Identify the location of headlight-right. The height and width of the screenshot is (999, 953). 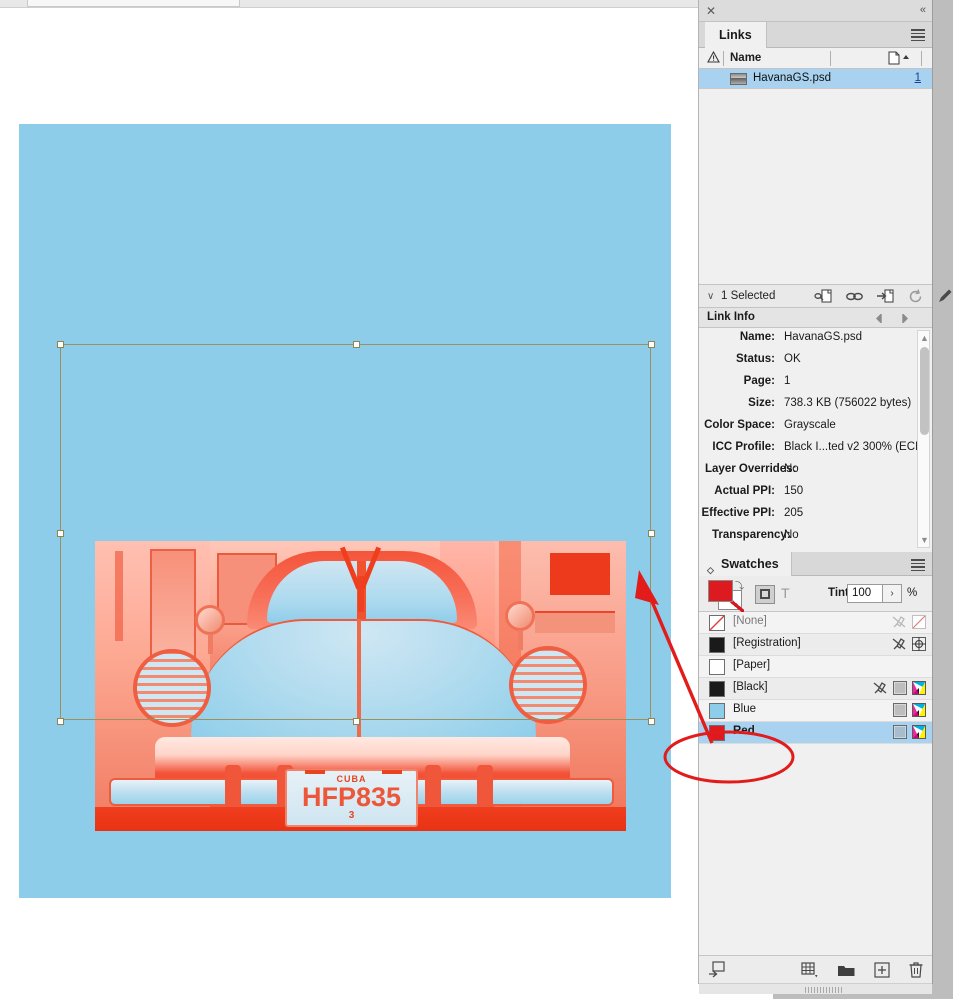
(548, 685).